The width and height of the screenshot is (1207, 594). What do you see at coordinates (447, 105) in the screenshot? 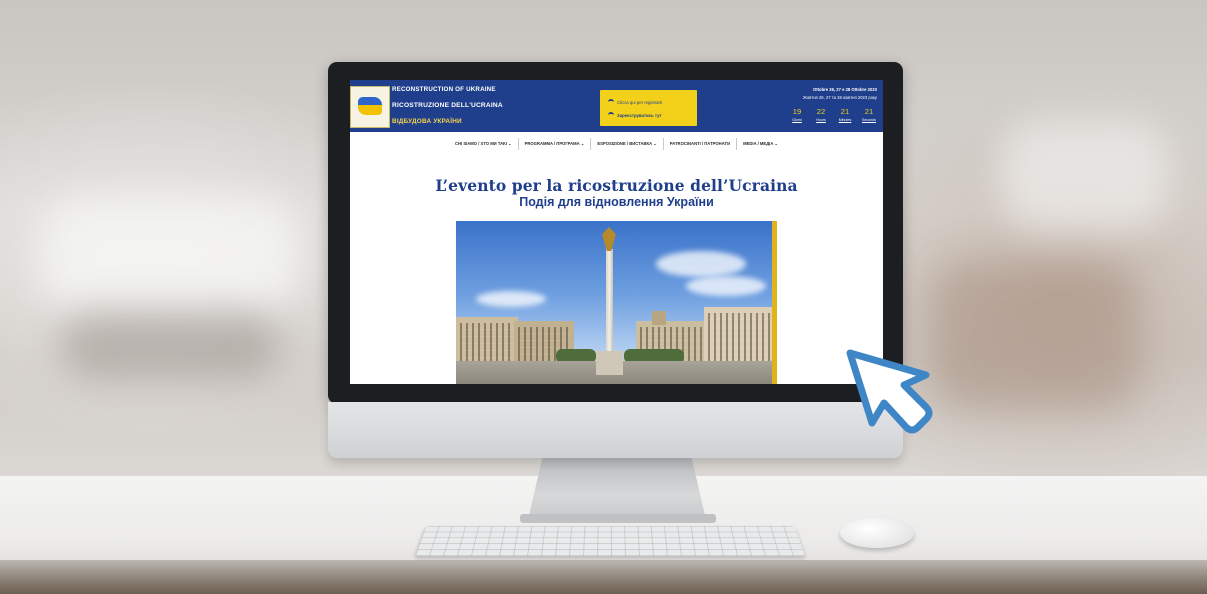
I see `site-title-it: RICOSTRUZIONE DELL'UCRAINA` at bounding box center [447, 105].